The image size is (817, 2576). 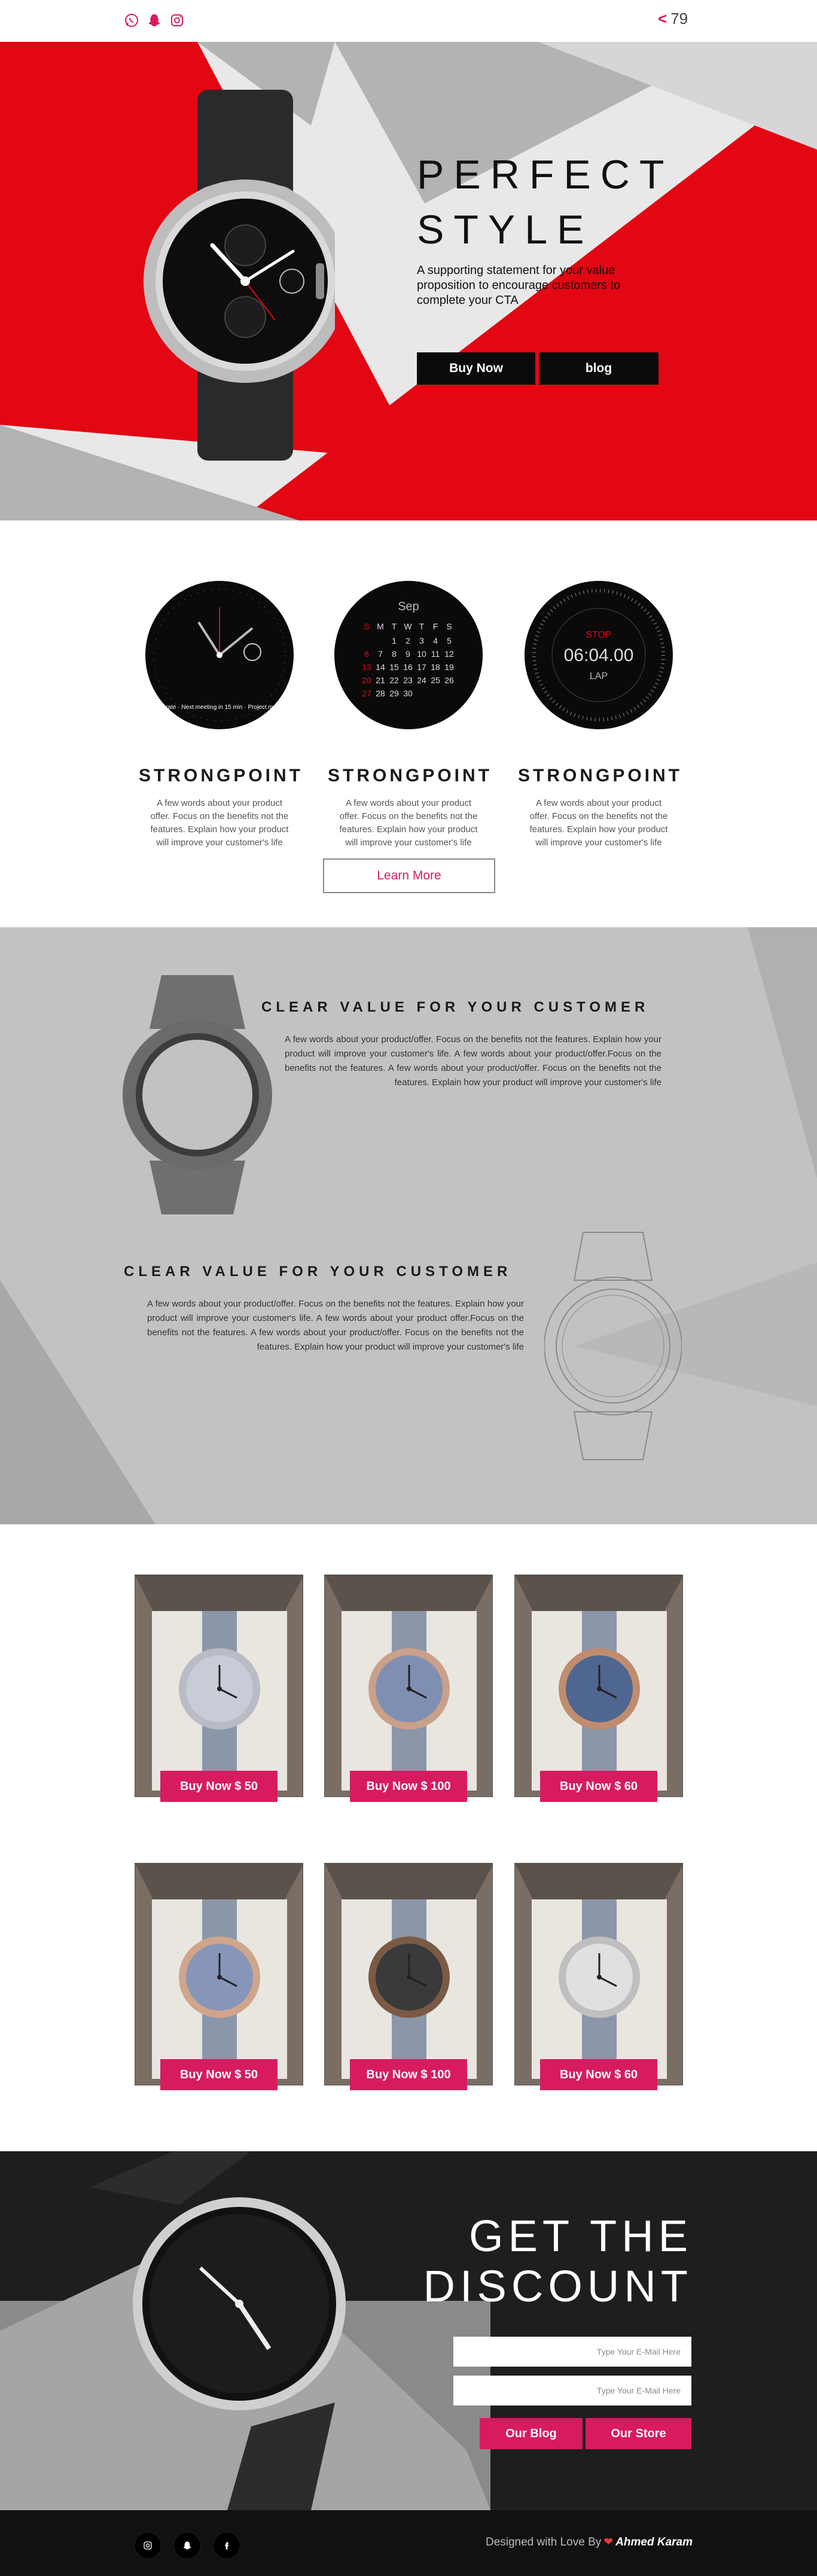 I want to click on calendar-day: 6, so click(x=366, y=654).